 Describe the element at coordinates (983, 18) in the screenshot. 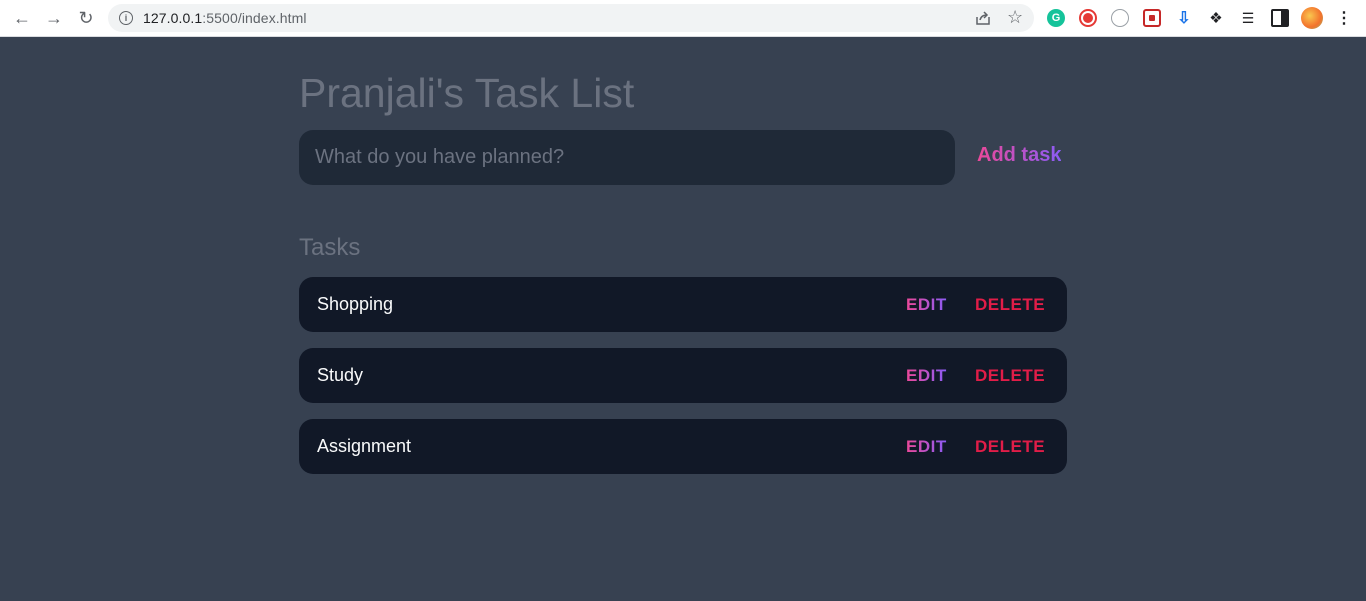

I see `share-icon` at that location.